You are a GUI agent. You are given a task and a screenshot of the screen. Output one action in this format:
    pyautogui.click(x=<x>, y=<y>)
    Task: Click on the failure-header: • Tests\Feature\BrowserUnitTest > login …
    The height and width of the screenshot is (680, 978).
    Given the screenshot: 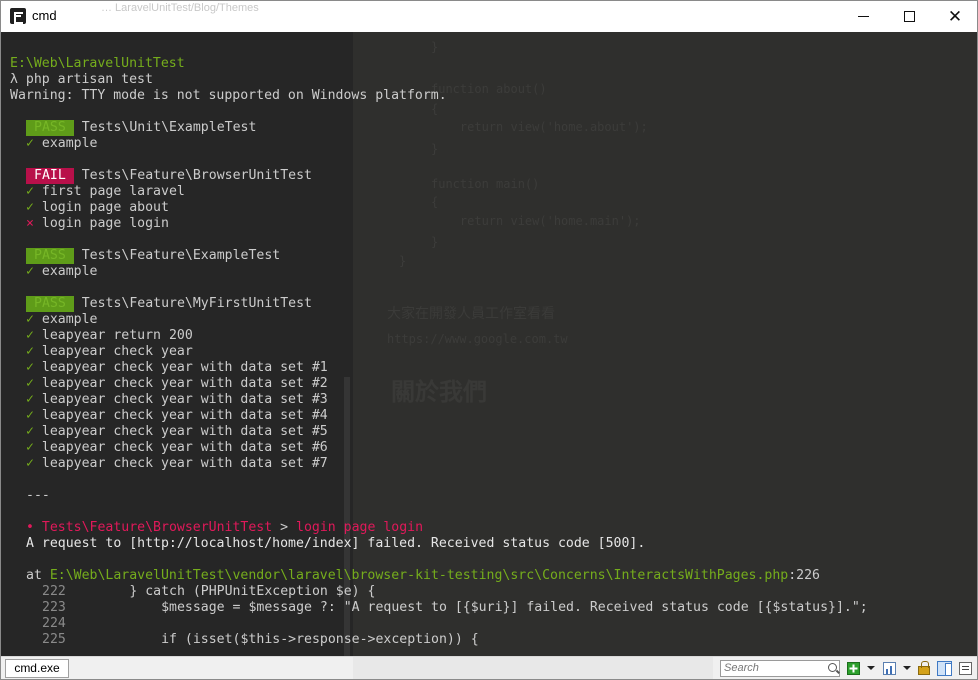 What is the action you would take?
    pyautogui.click(x=216, y=528)
    